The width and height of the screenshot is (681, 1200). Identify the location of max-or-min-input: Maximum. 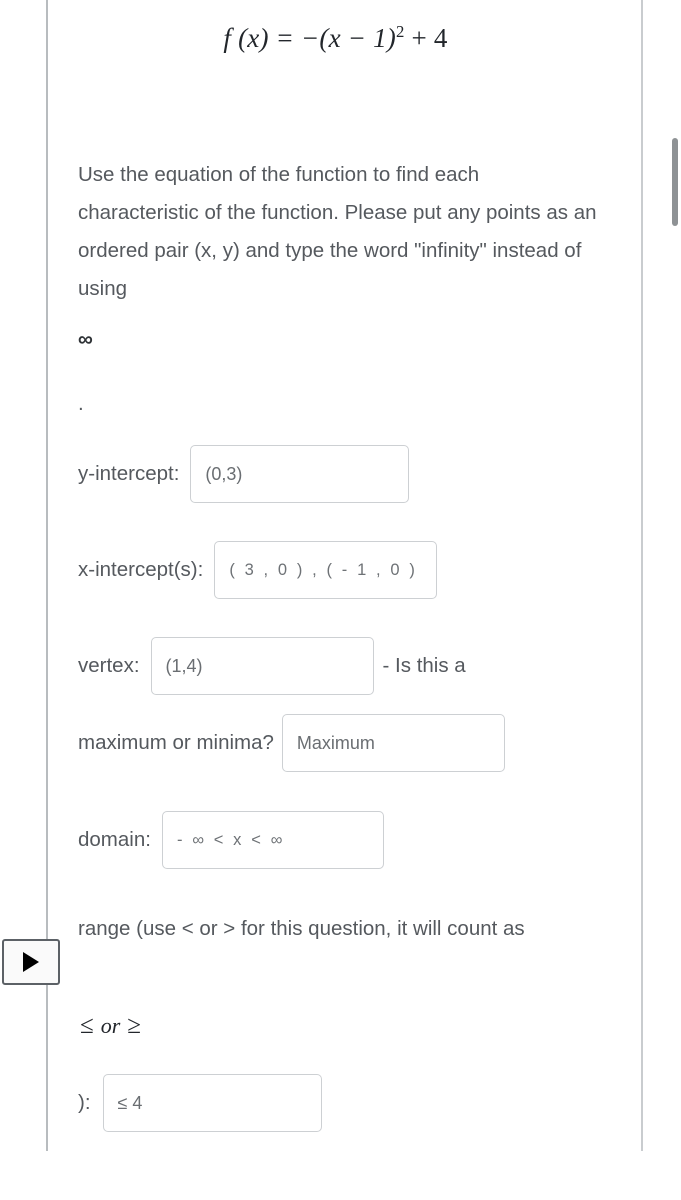
(393, 743).